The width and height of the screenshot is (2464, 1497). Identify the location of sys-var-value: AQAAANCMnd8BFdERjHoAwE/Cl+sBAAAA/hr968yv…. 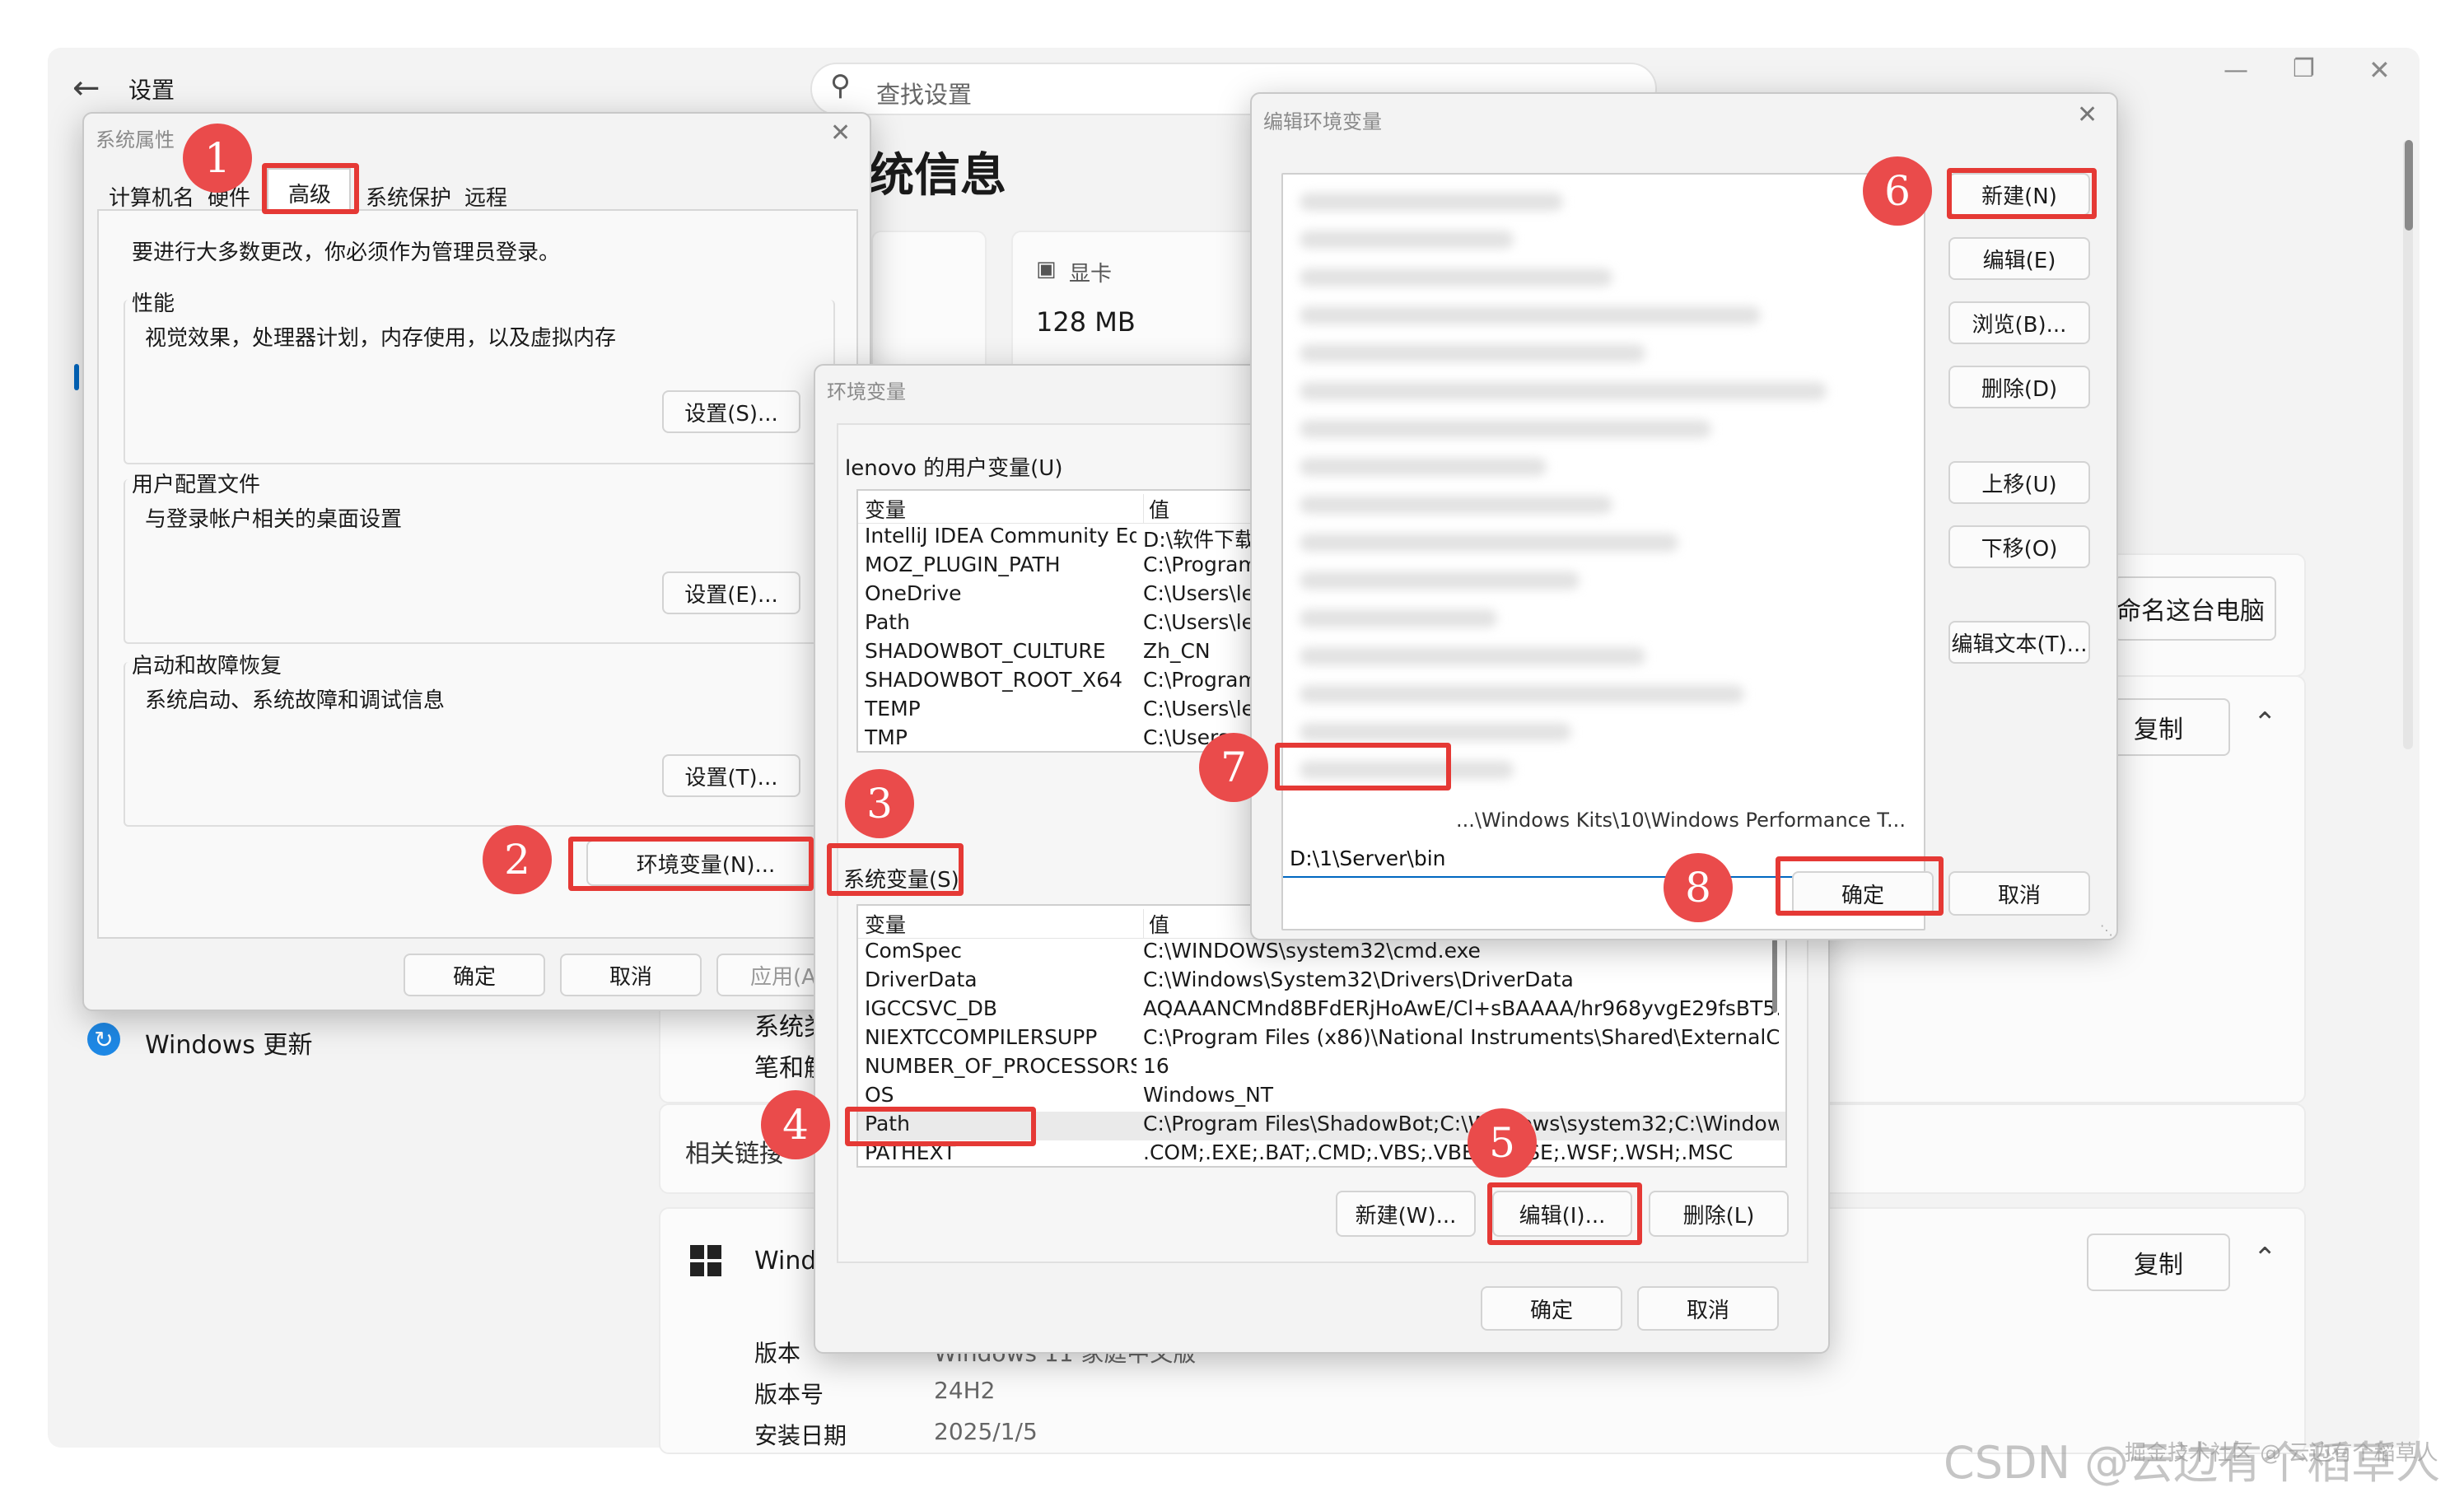
(1461, 1008).